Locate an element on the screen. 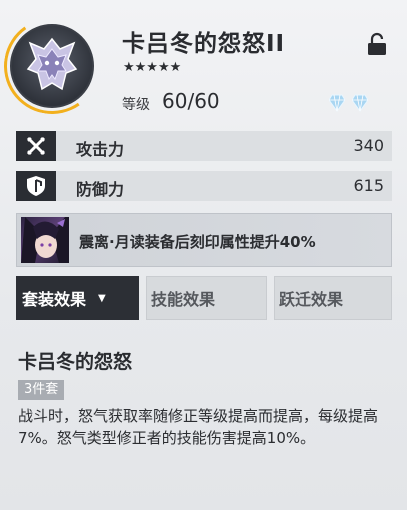  stat-row-defense: 防御力 615 is located at coordinates (204, 186).